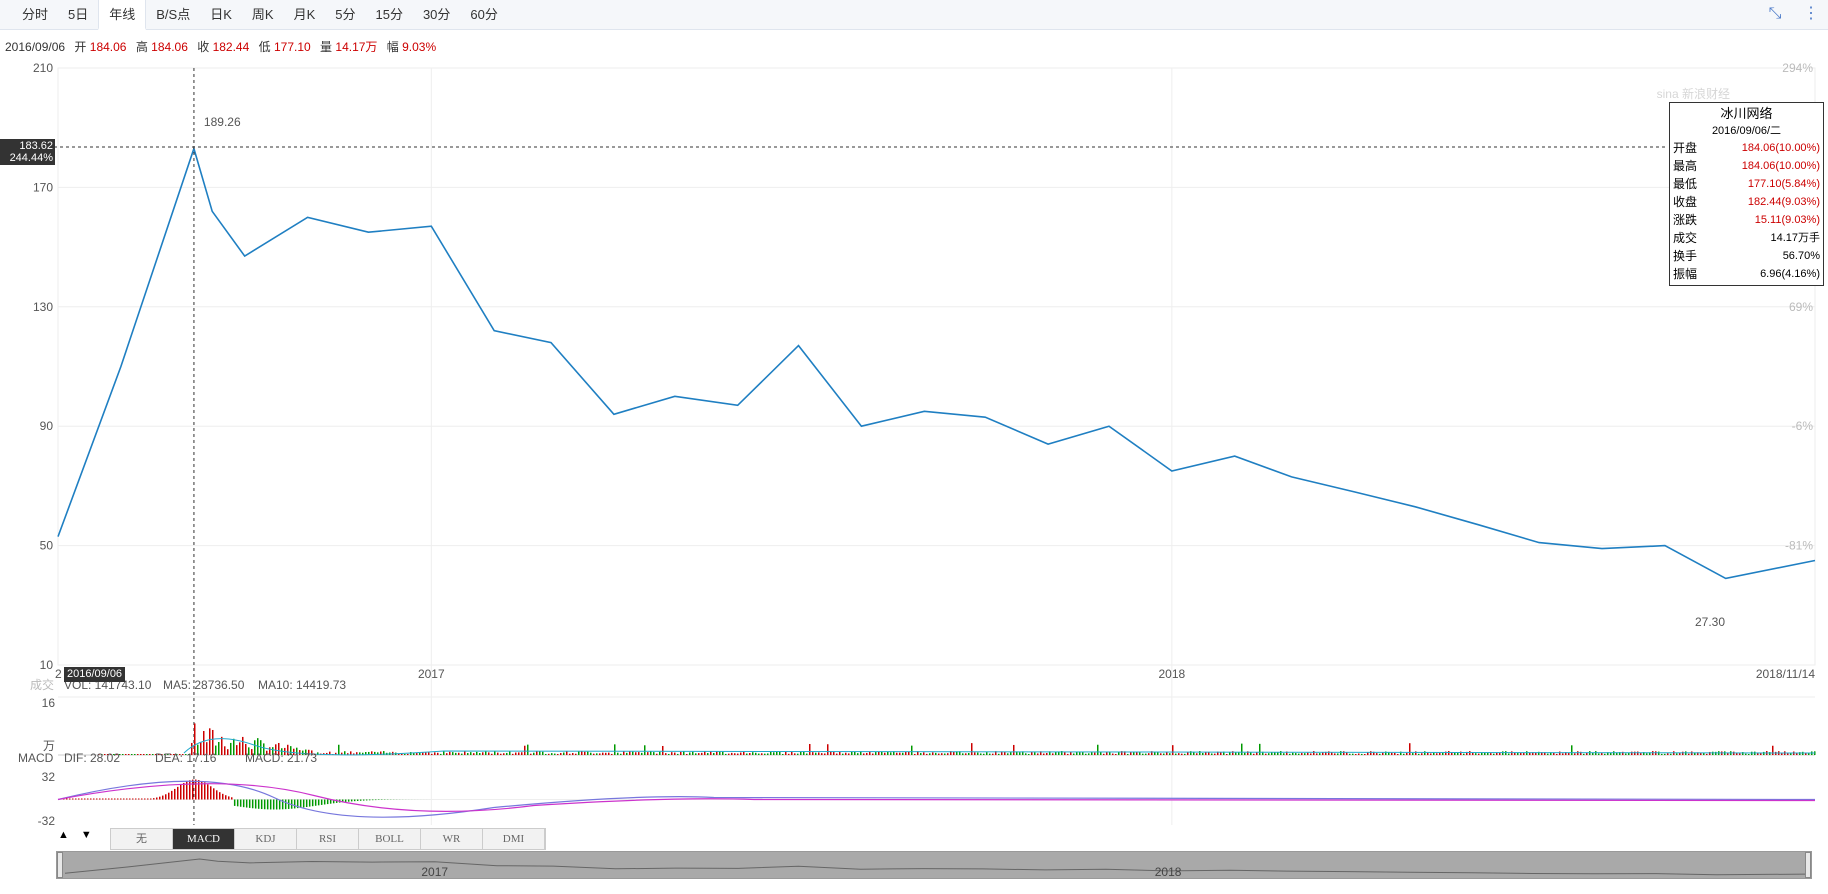 The width and height of the screenshot is (1828, 894). I want to click on expand-down-icon: ▼, so click(86, 835).